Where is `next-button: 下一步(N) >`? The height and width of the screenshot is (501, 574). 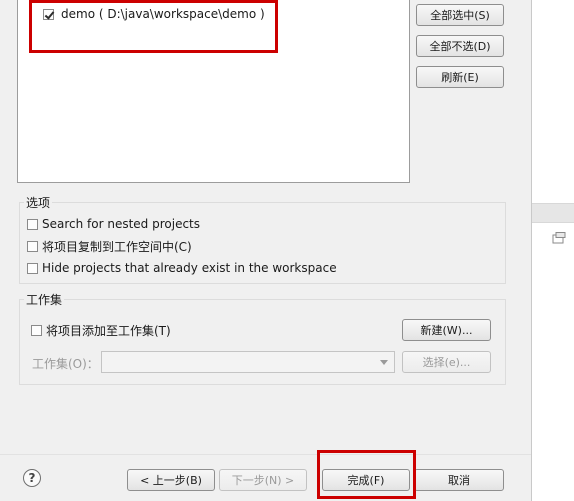
next-button: 下一步(N) > is located at coordinates (263, 480).